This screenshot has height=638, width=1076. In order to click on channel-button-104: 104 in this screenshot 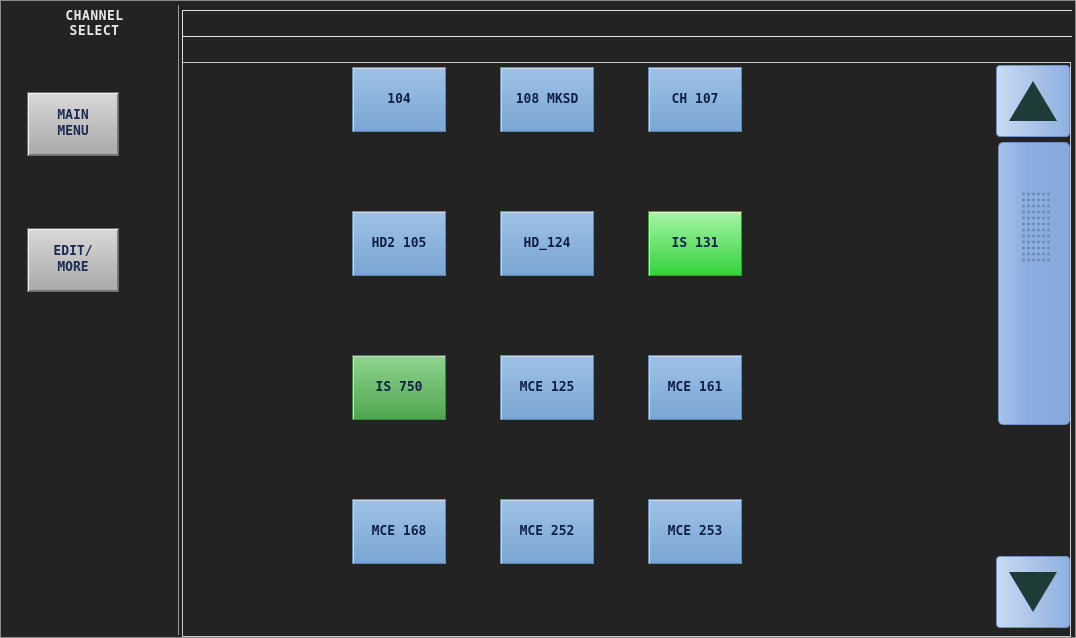, I will do `click(399, 99)`.